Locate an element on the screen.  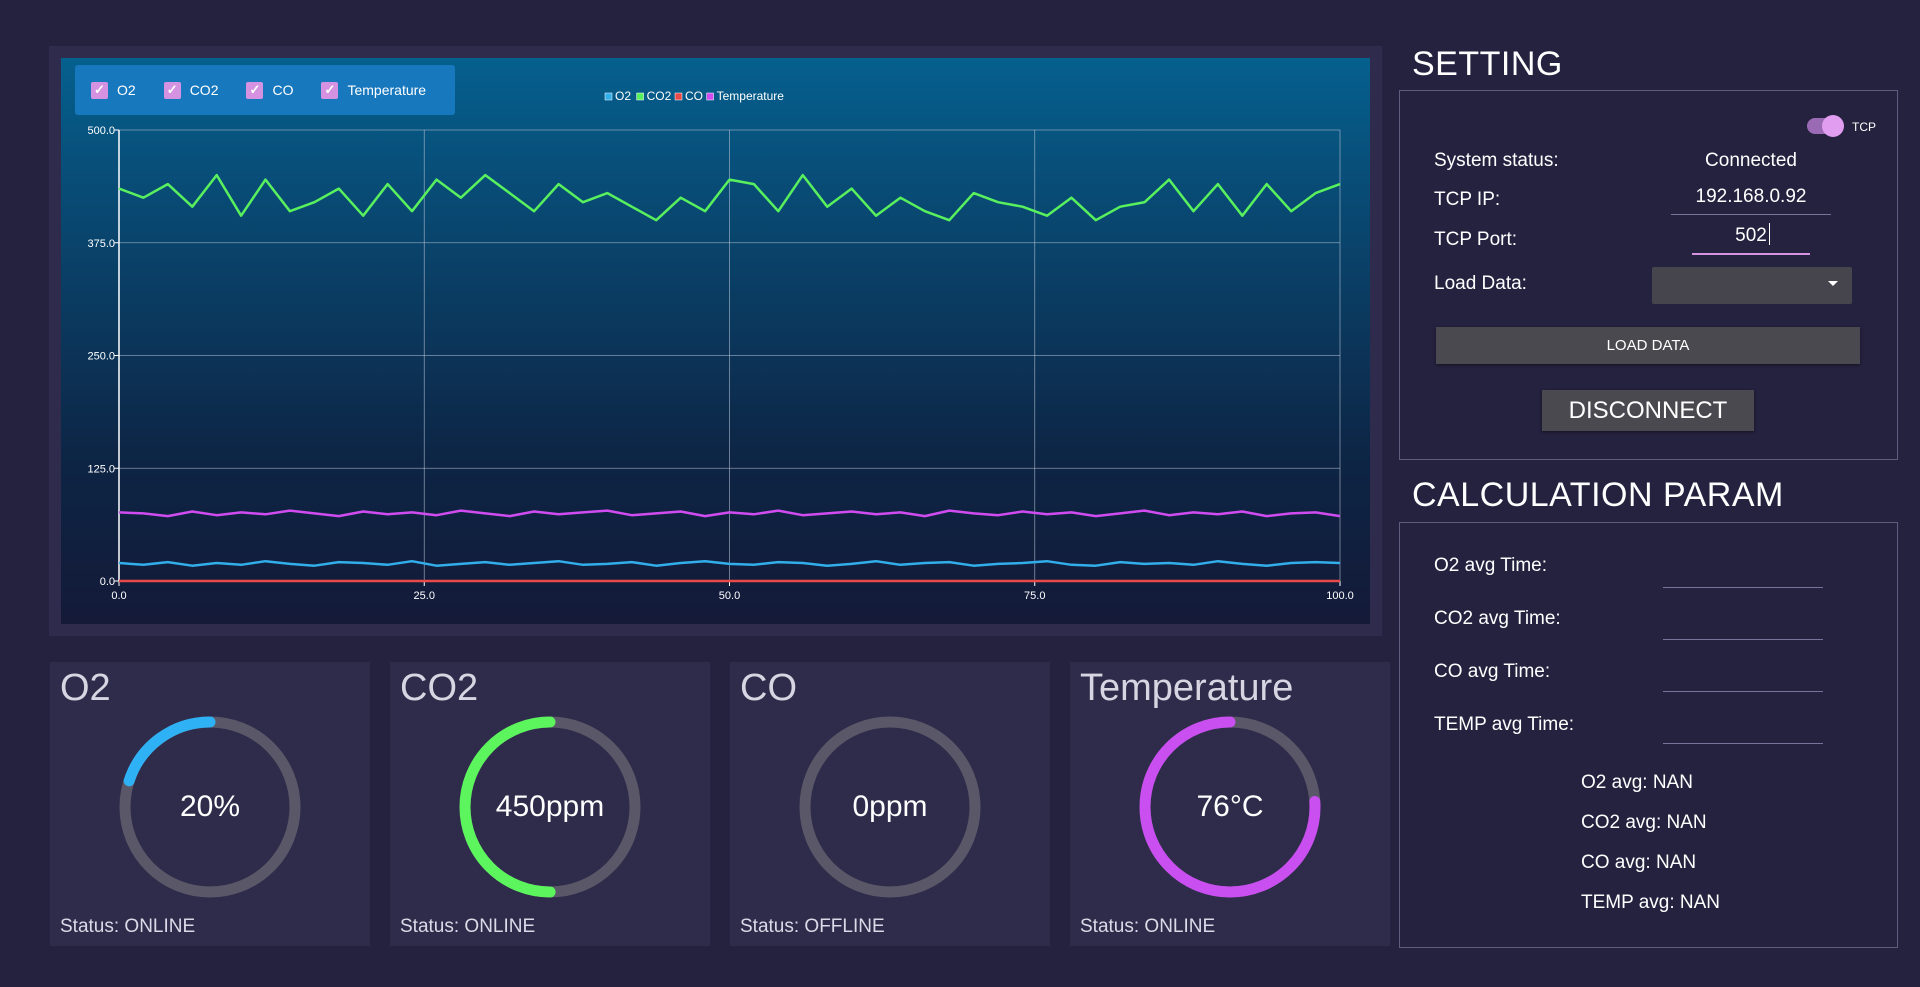
toggle-co-label: CO is located at coordinates (283, 90).